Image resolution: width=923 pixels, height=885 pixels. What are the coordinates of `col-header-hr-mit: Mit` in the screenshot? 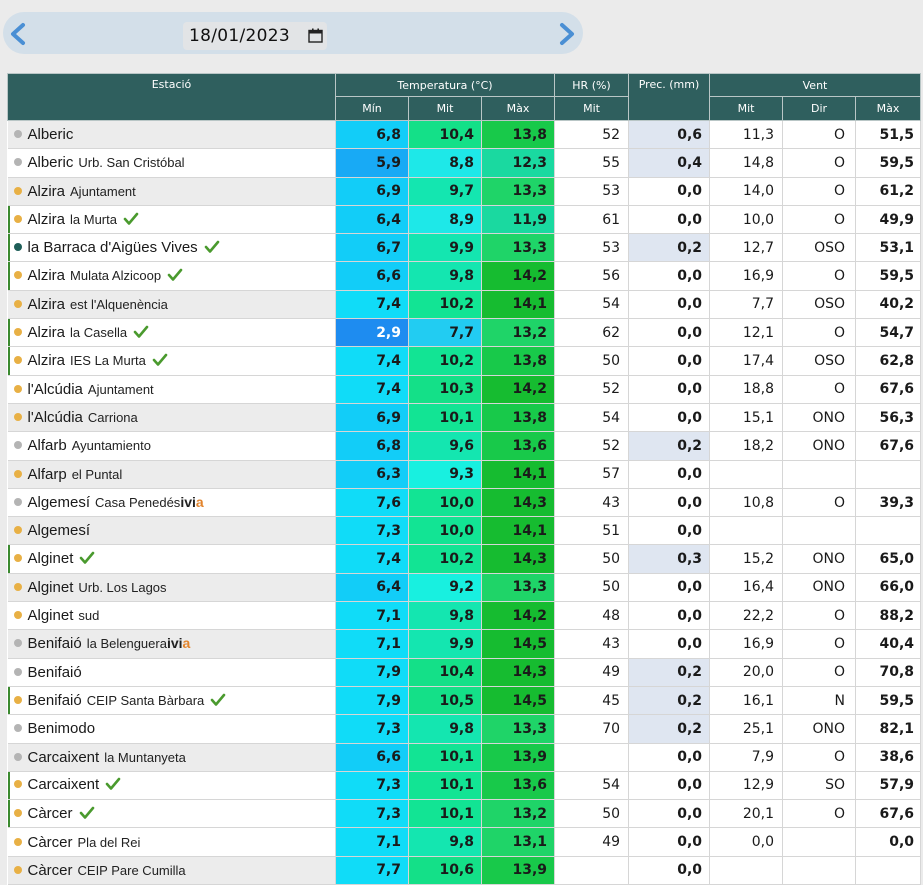 It's located at (592, 108).